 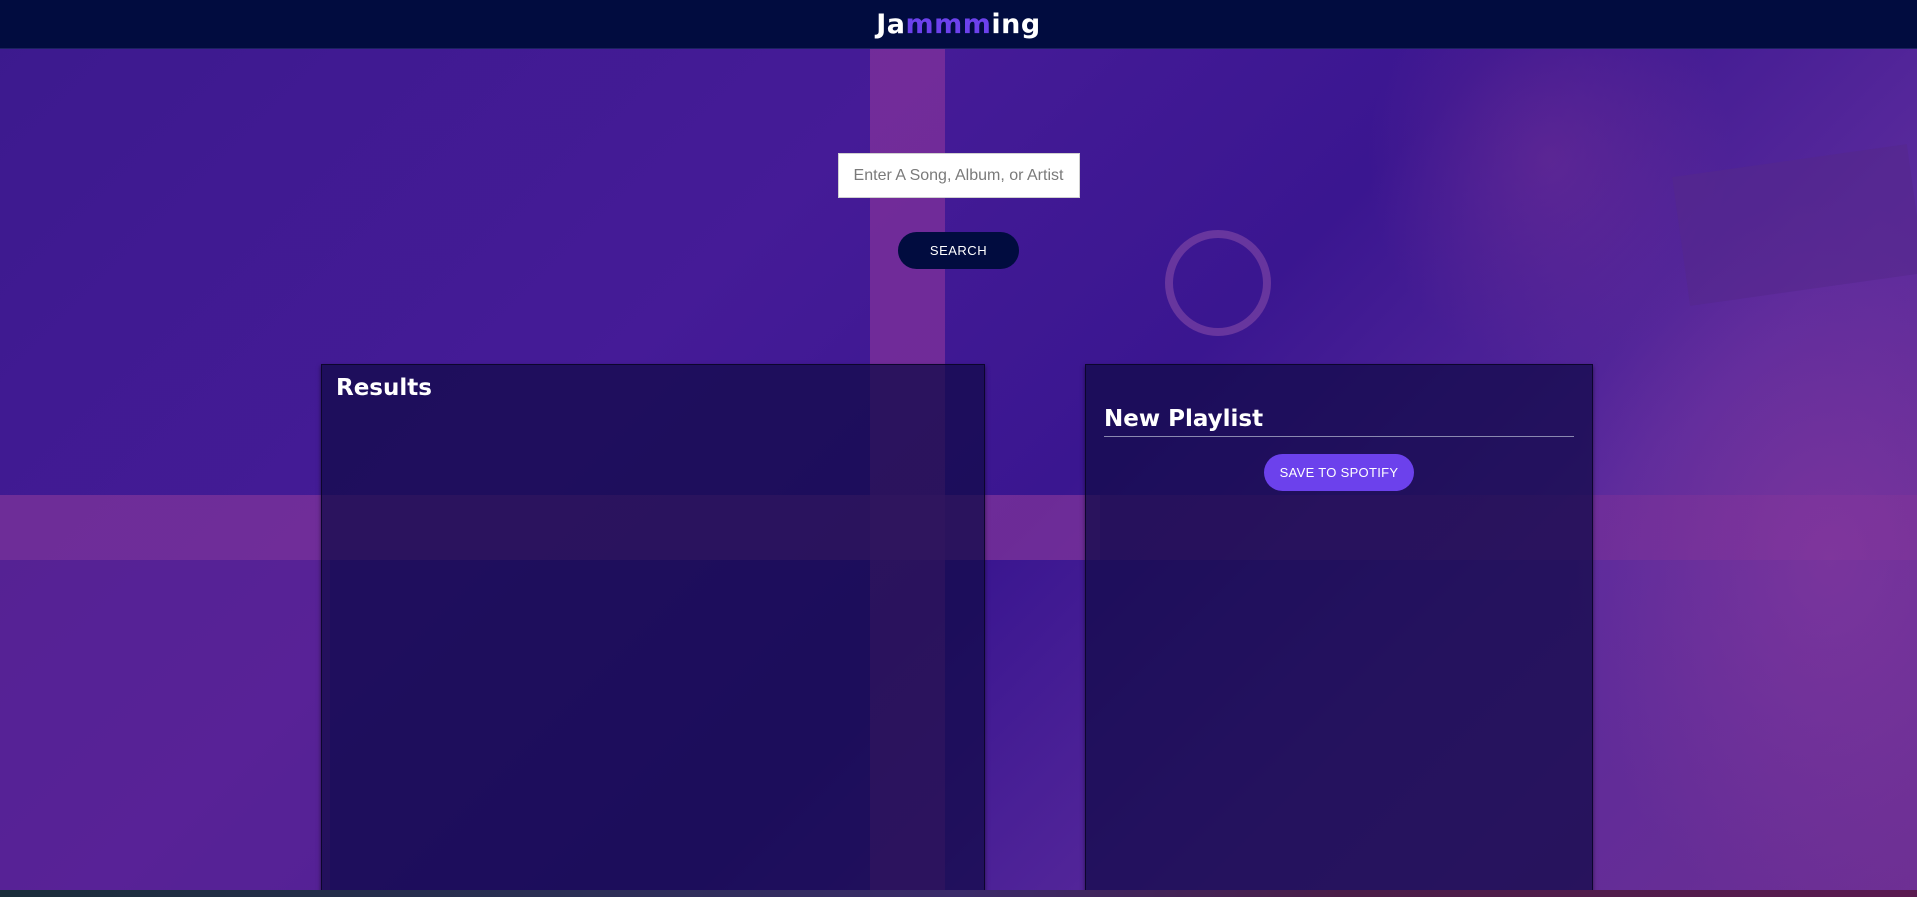 What do you see at coordinates (958, 211) in the screenshot?
I see `search-bar: SEARCH` at bounding box center [958, 211].